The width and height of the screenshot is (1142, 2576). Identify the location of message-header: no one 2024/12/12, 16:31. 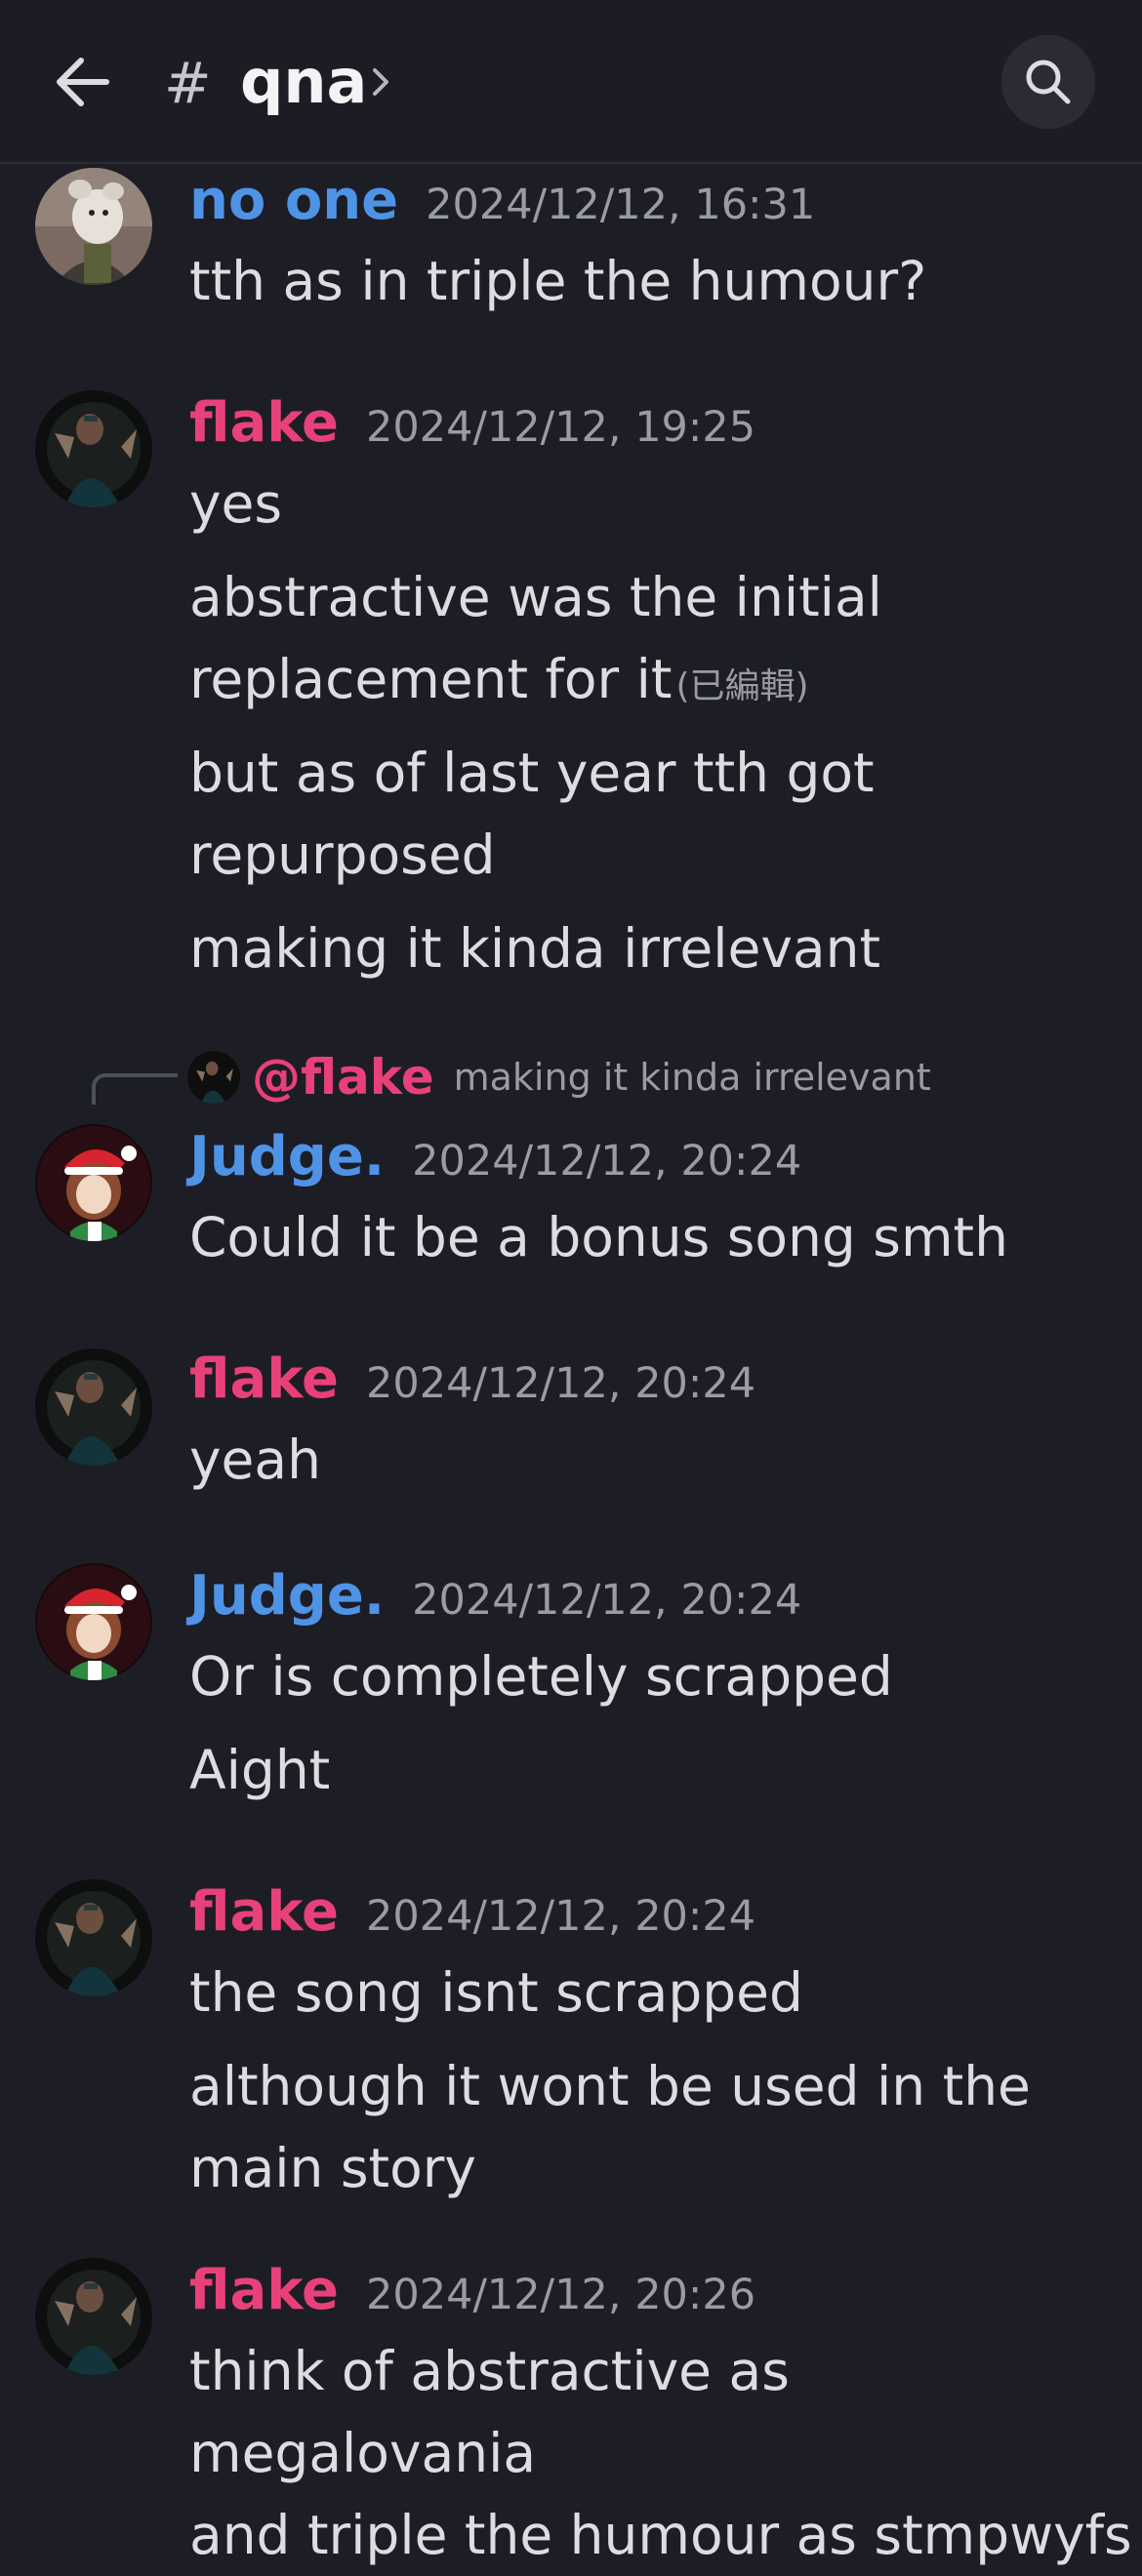
(502, 201).